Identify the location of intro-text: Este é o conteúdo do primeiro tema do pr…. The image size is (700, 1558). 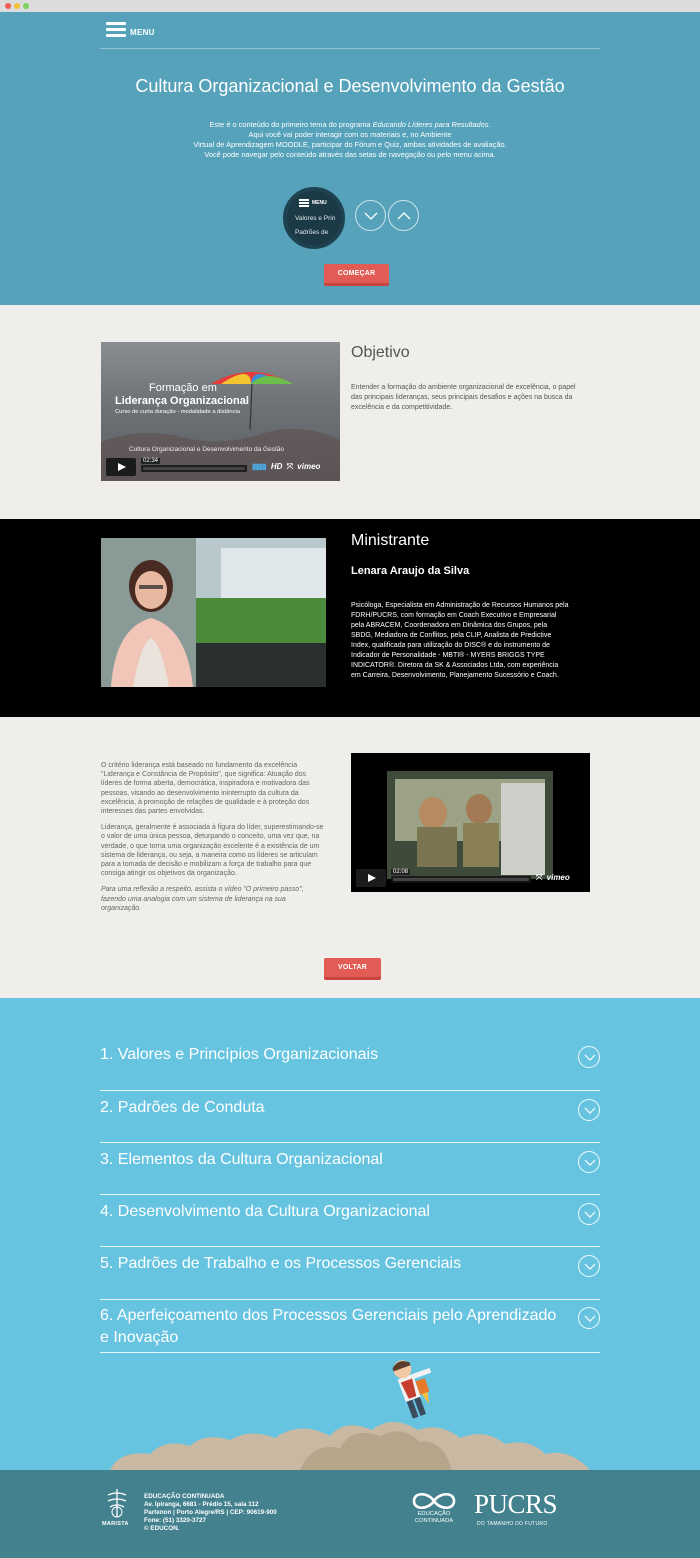
(350, 140).